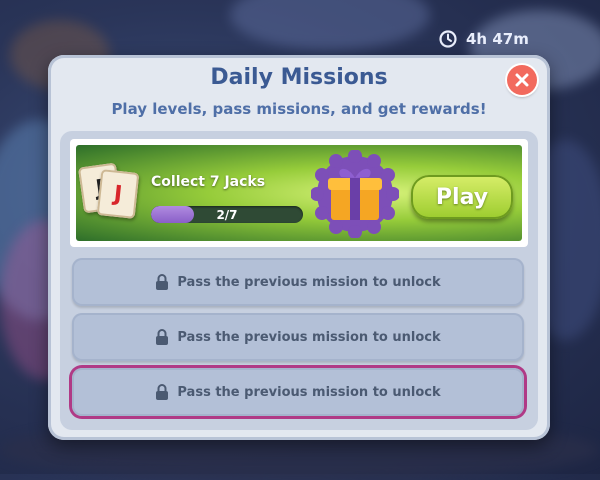  What do you see at coordinates (299, 77) in the screenshot?
I see `dialog-title: Daily Missions` at bounding box center [299, 77].